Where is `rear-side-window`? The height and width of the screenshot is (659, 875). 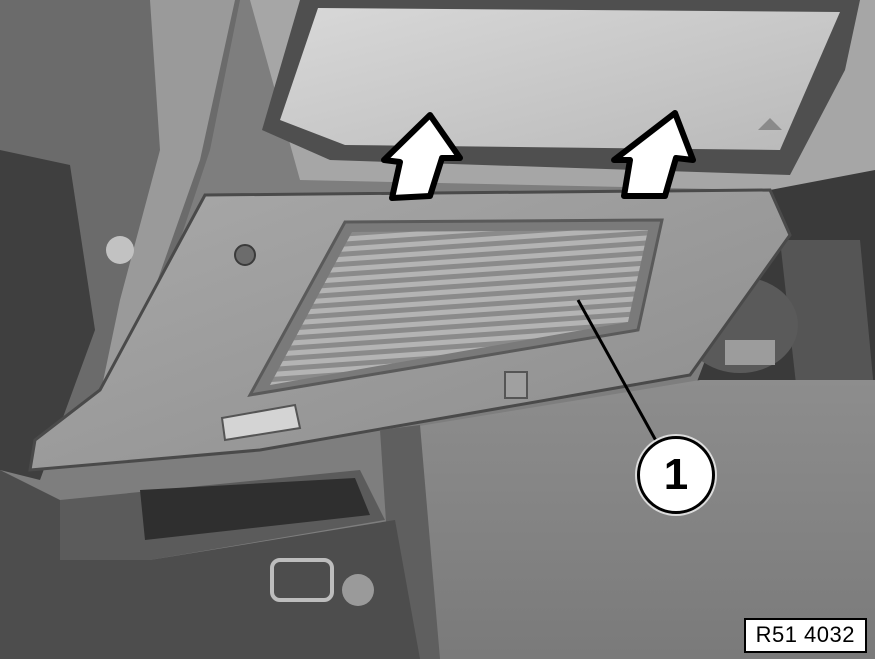
rear-side-window is located at coordinates (560, 79).